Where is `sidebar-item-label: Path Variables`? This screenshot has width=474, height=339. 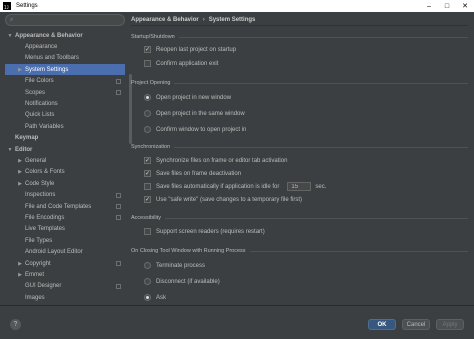
sidebar-item-label: Path Variables is located at coordinates (44, 126).